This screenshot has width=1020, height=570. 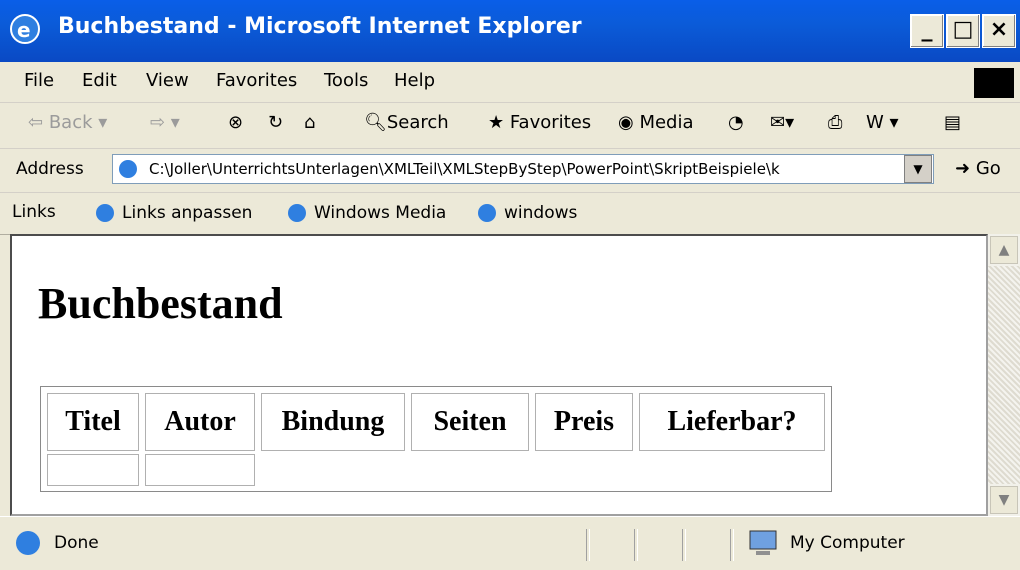 What do you see at coordinates (235, 122) in the screenshot?
I see `stop-icon: ⊗` at bounding box center [235, 122].